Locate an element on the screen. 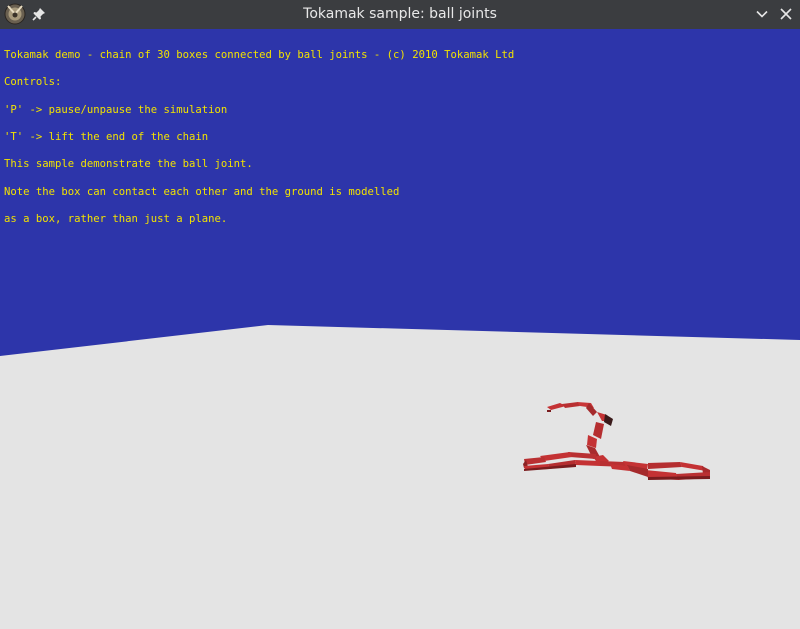 The image size is (800, 629). title-bar: Tokamak sample: ball joints is located at coordinates (400, 15).